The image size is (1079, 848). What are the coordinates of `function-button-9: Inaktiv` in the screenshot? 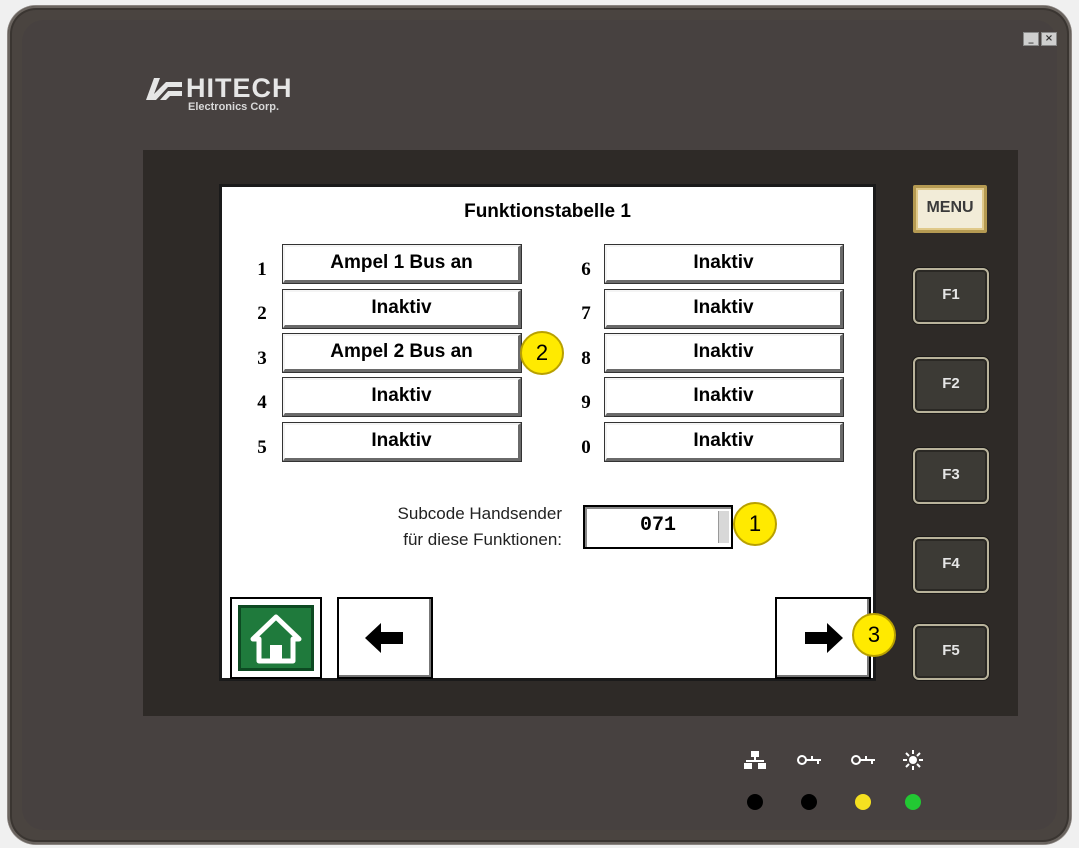 It's located at (724, 397).